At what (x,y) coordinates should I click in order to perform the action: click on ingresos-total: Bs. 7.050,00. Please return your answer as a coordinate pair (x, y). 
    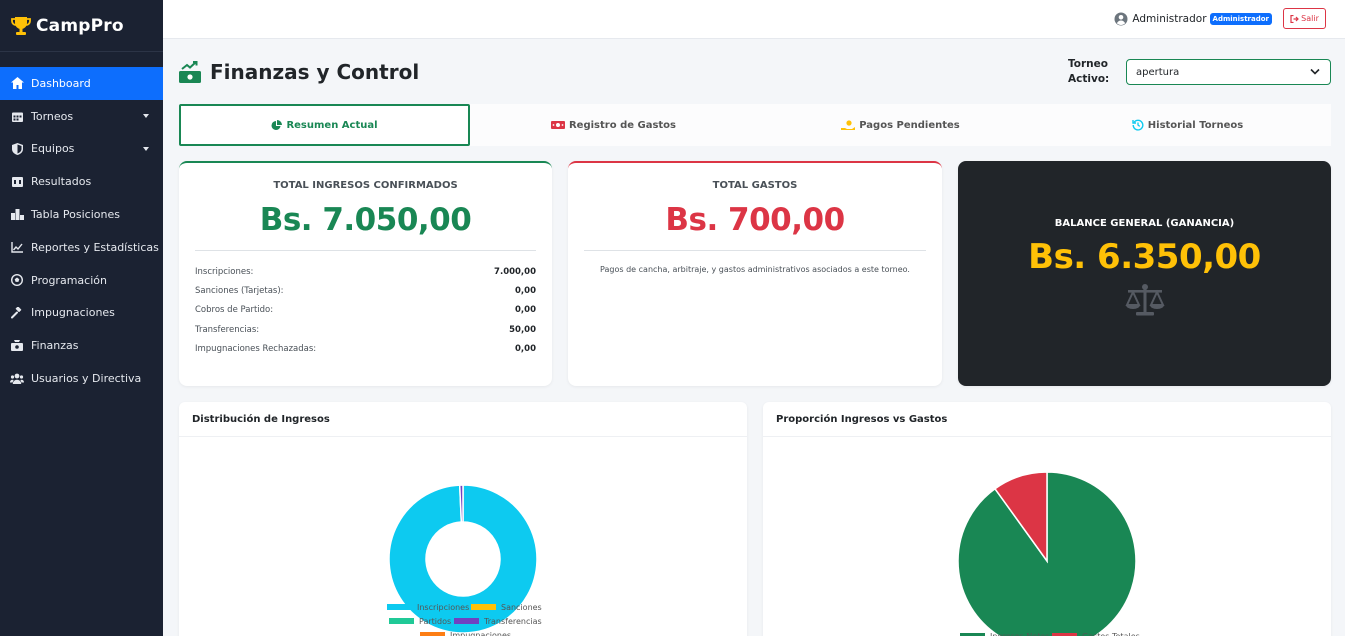
    Looking at the image, I should click on (365, 220).